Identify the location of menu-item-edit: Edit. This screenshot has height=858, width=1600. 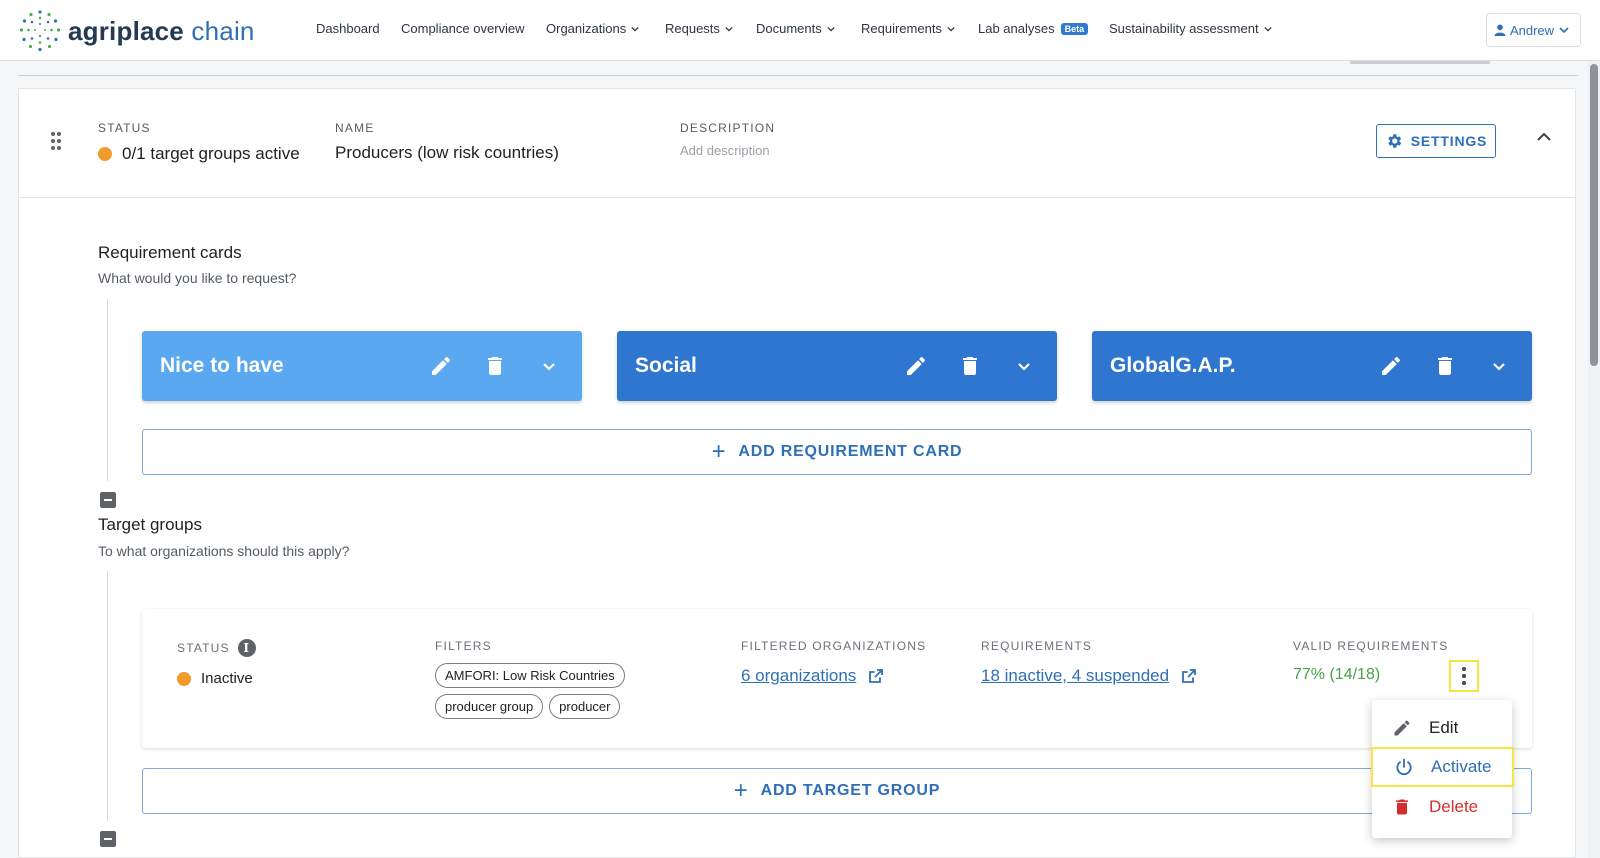
(1442, 728).